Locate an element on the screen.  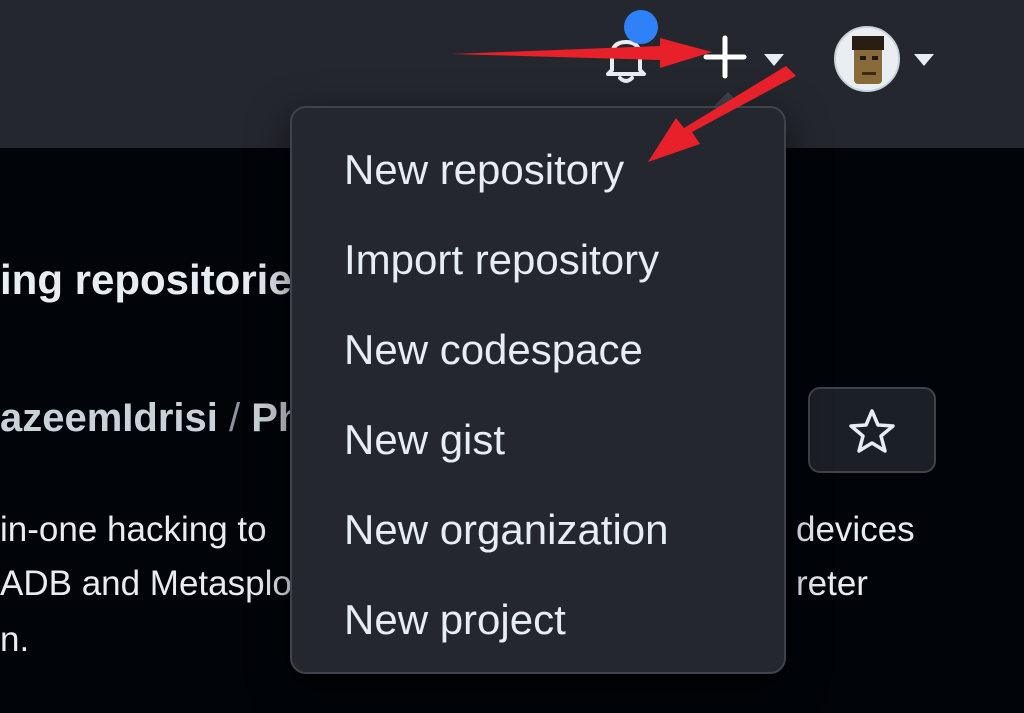
plus-icon is located at coordinates (725, 57).